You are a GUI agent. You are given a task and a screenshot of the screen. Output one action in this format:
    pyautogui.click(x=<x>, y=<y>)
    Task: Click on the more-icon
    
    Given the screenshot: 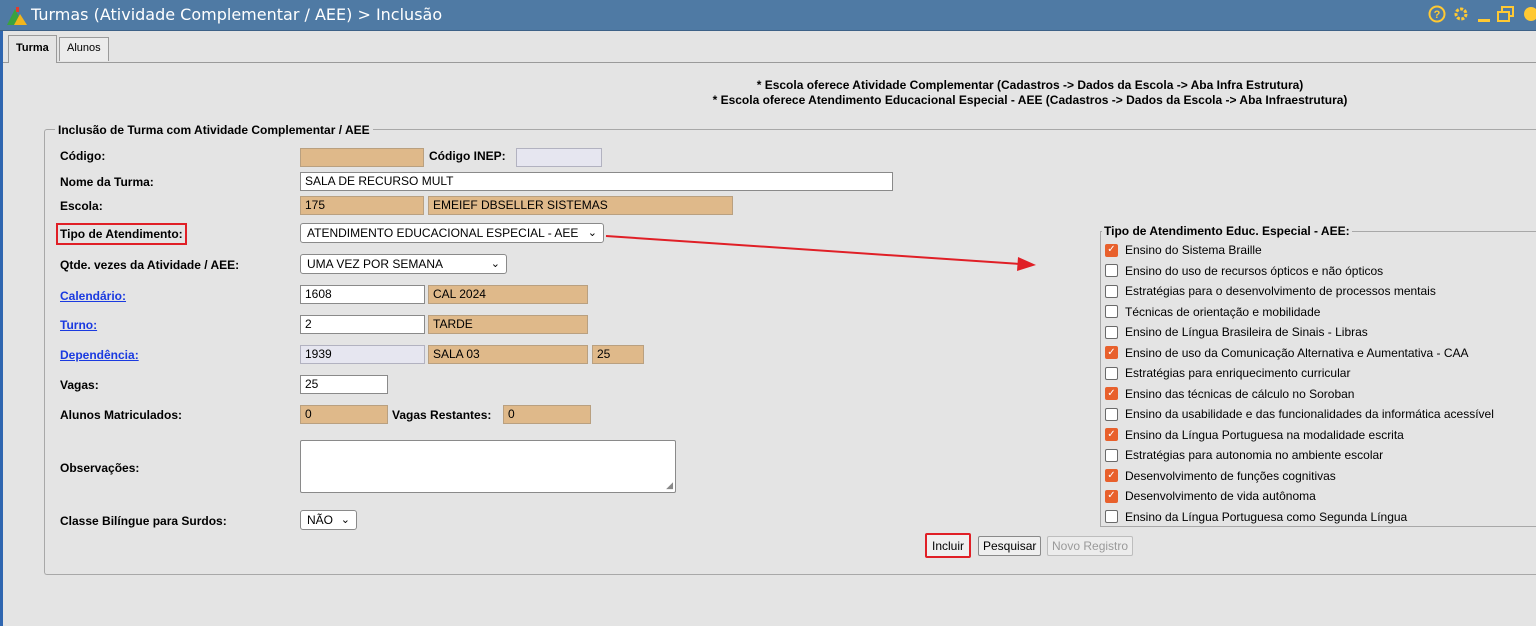 What is the action you would take?
    pyautogui.click(x=1529, y=16)
    